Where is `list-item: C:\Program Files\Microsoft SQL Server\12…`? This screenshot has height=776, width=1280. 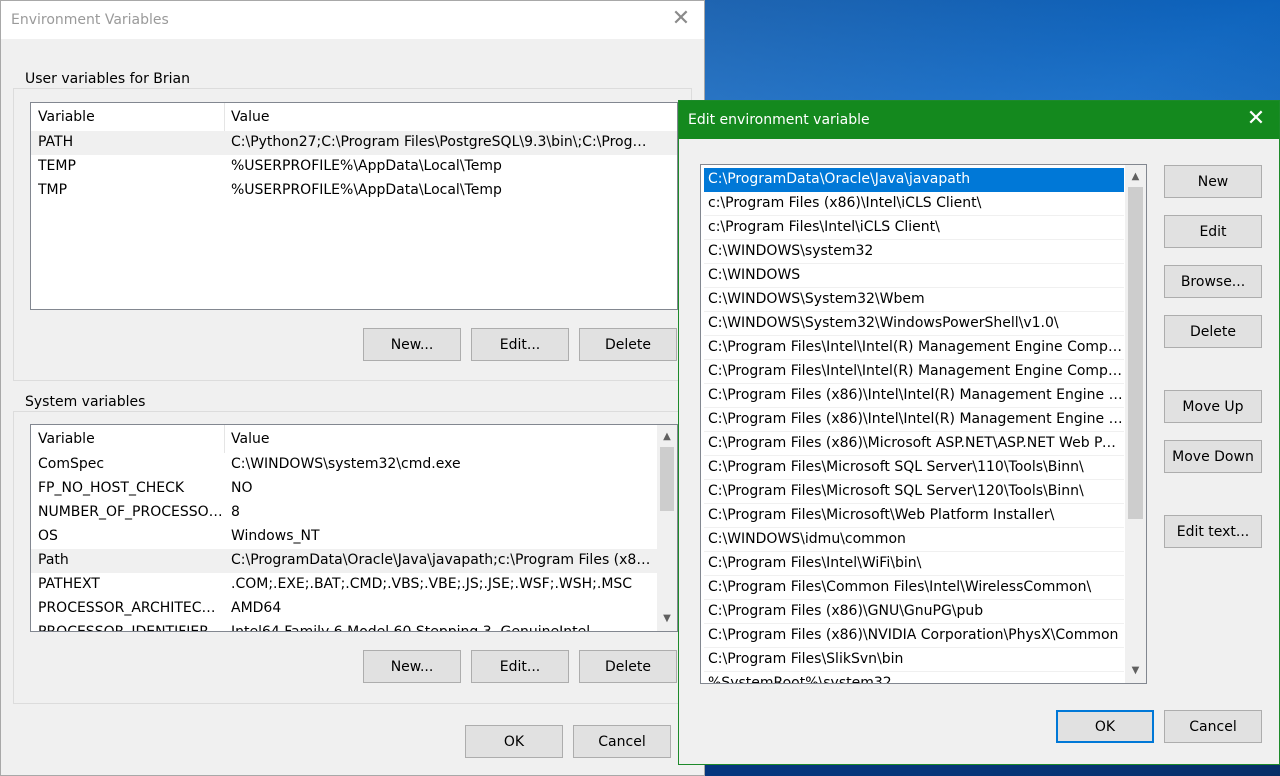 list-item: C:\Program Files\Microsoft SQL Server\12… is located at coordinates (914, 492).